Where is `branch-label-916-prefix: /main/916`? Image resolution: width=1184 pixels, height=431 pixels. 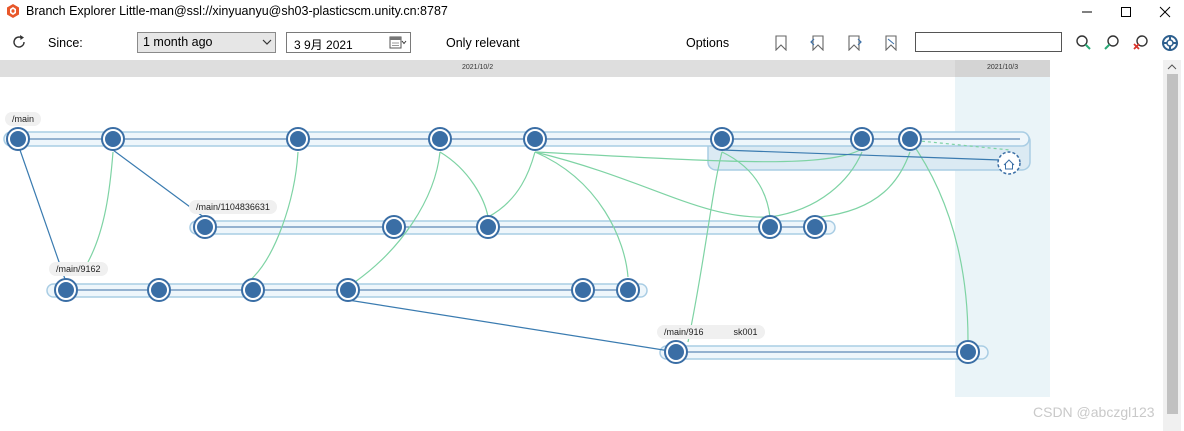 branch-label-916-prefix: /main/916 is located at coordinates (684, 332).